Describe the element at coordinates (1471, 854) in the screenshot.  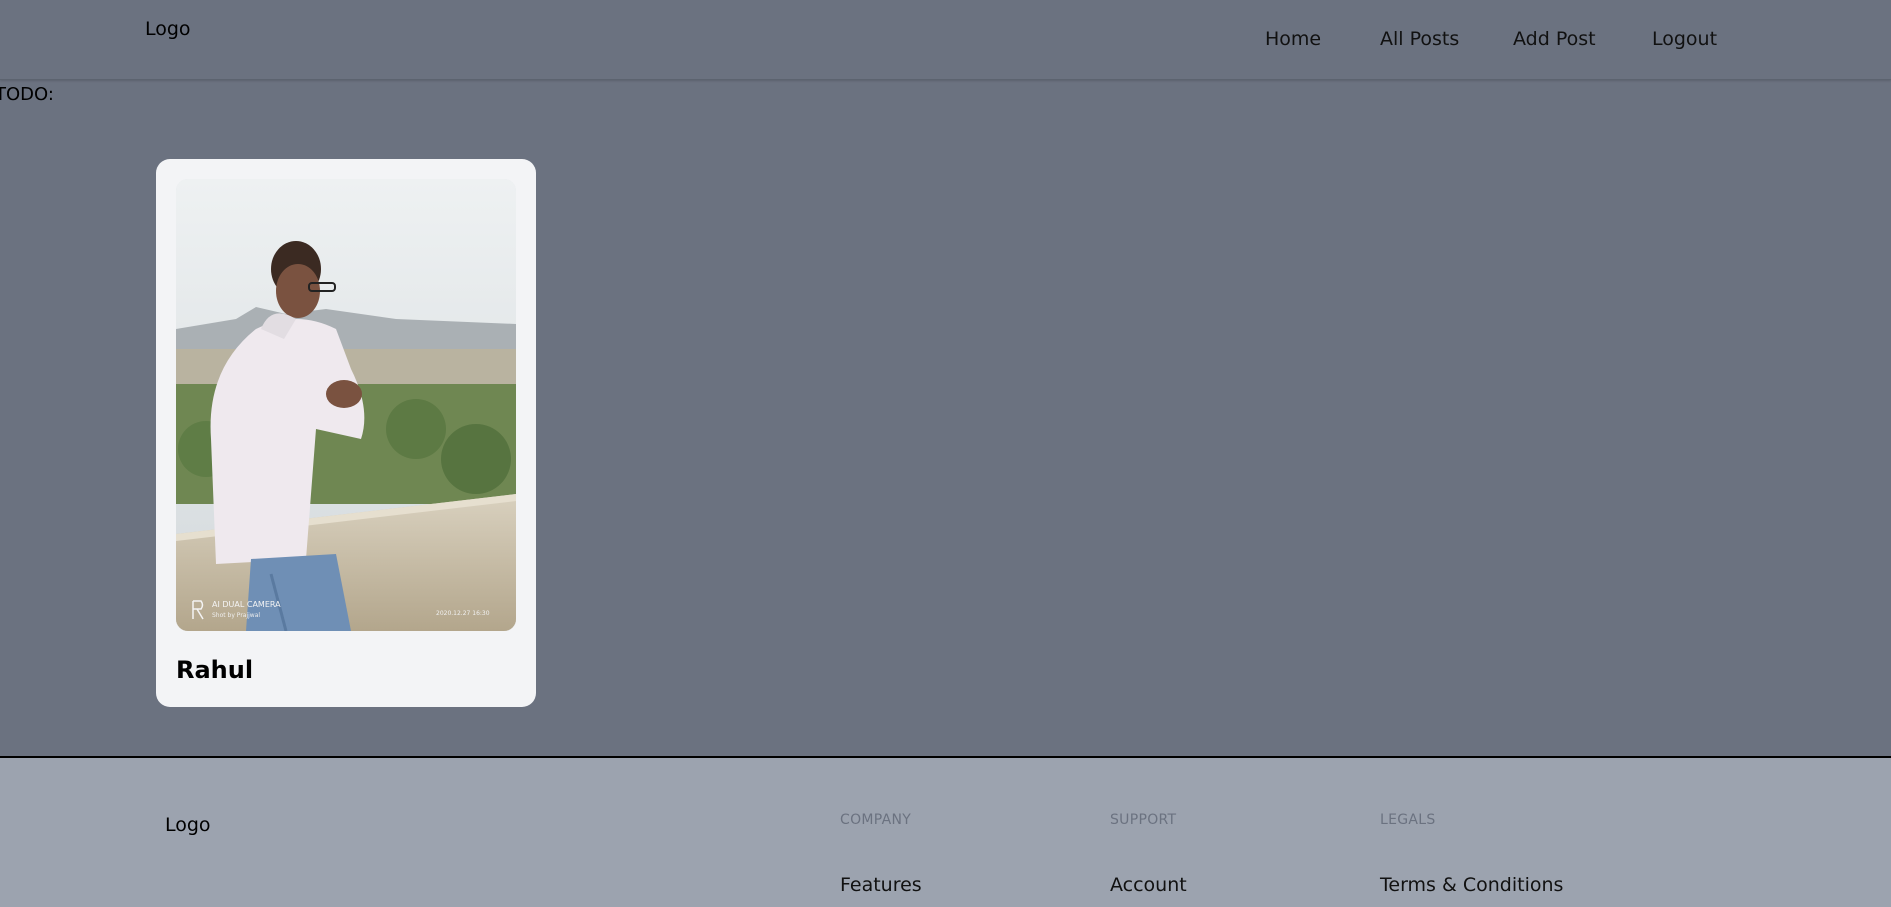
I see `footer-column-legals: LEGALS Terms & Conditions` at that location.